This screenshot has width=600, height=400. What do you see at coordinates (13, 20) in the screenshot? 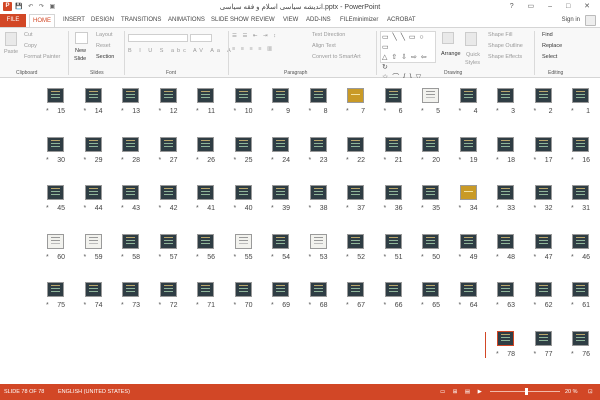
I see `tab-file: FILE` at bounding box center [13, 20].